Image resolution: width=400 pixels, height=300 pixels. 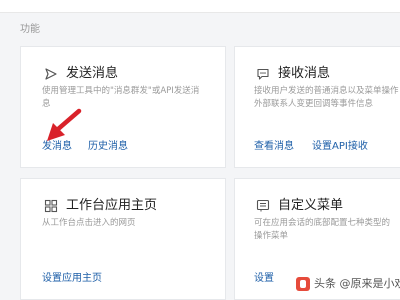 I want to click on watermark-text: 头条 @原来是小欢, so click(x=357, y=283).